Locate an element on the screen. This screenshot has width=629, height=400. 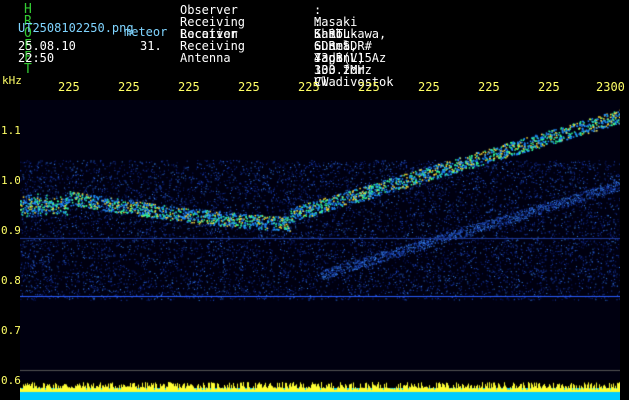
meteor-label: meteor is located at coordinates (146, 32).